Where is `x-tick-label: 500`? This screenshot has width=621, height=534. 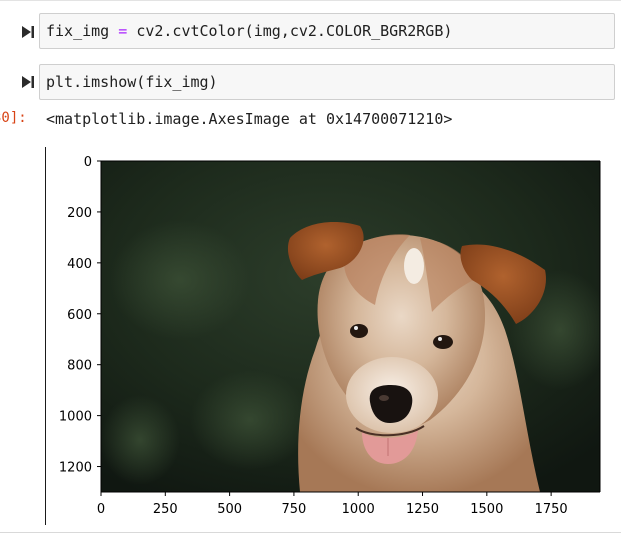 x-tick-label: 500 is located at coordinates (229, 509).